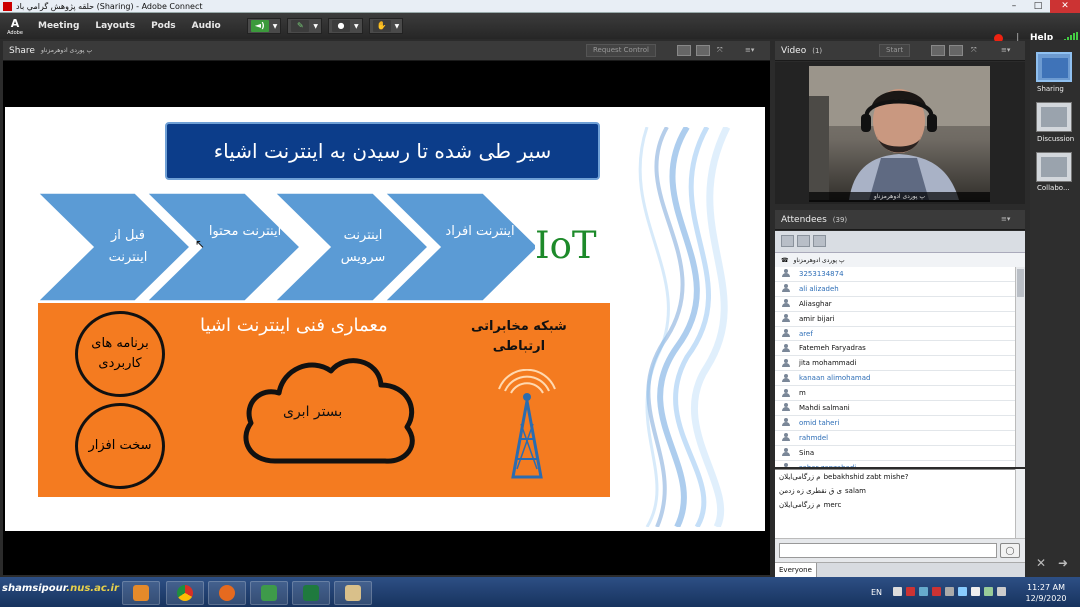 The height and width of the screenshot is (607, 1080). I want to click on request-control-button: Request Control, so click(621, 50).